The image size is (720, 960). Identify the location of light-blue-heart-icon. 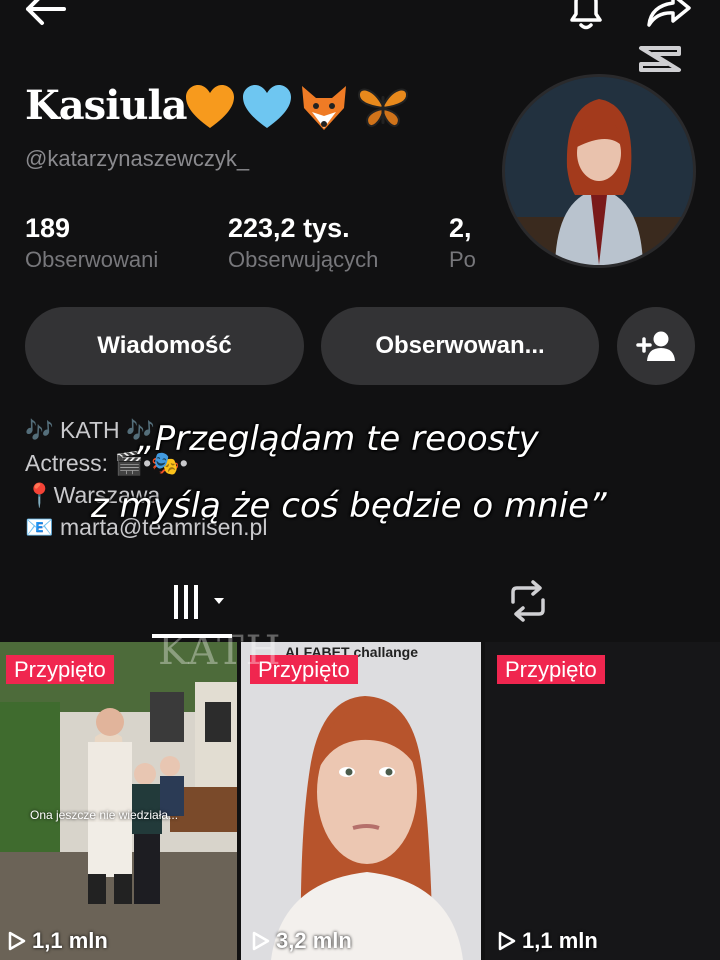
(267, 106).